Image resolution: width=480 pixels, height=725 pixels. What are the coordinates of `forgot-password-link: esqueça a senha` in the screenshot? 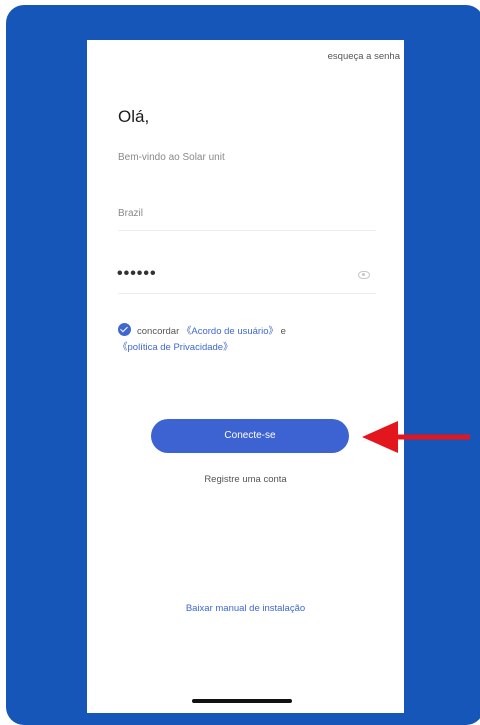 It's located at (364, 56).